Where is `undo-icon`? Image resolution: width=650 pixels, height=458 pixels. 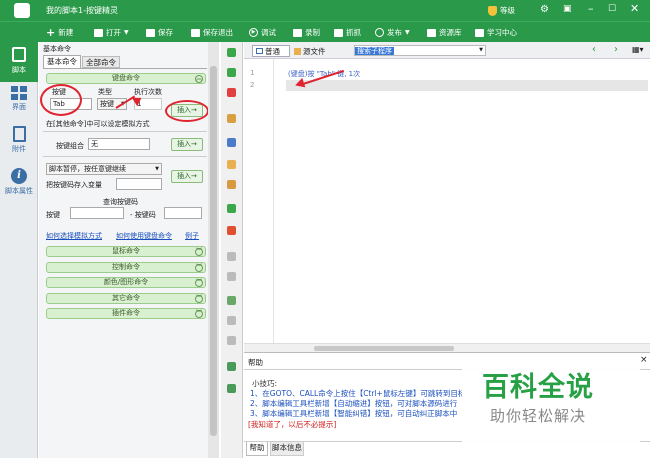
undo-icon is located at coordinates (231, 256).